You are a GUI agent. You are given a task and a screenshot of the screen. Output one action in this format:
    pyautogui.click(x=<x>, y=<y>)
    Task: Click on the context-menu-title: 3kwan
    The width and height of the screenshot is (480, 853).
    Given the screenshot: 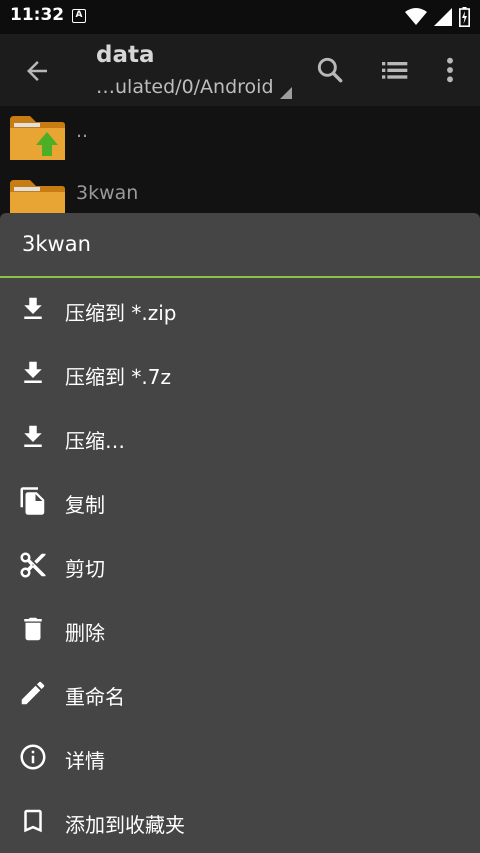 What is the action you would take?
    pyautogui.click(x=56, y=244)
    